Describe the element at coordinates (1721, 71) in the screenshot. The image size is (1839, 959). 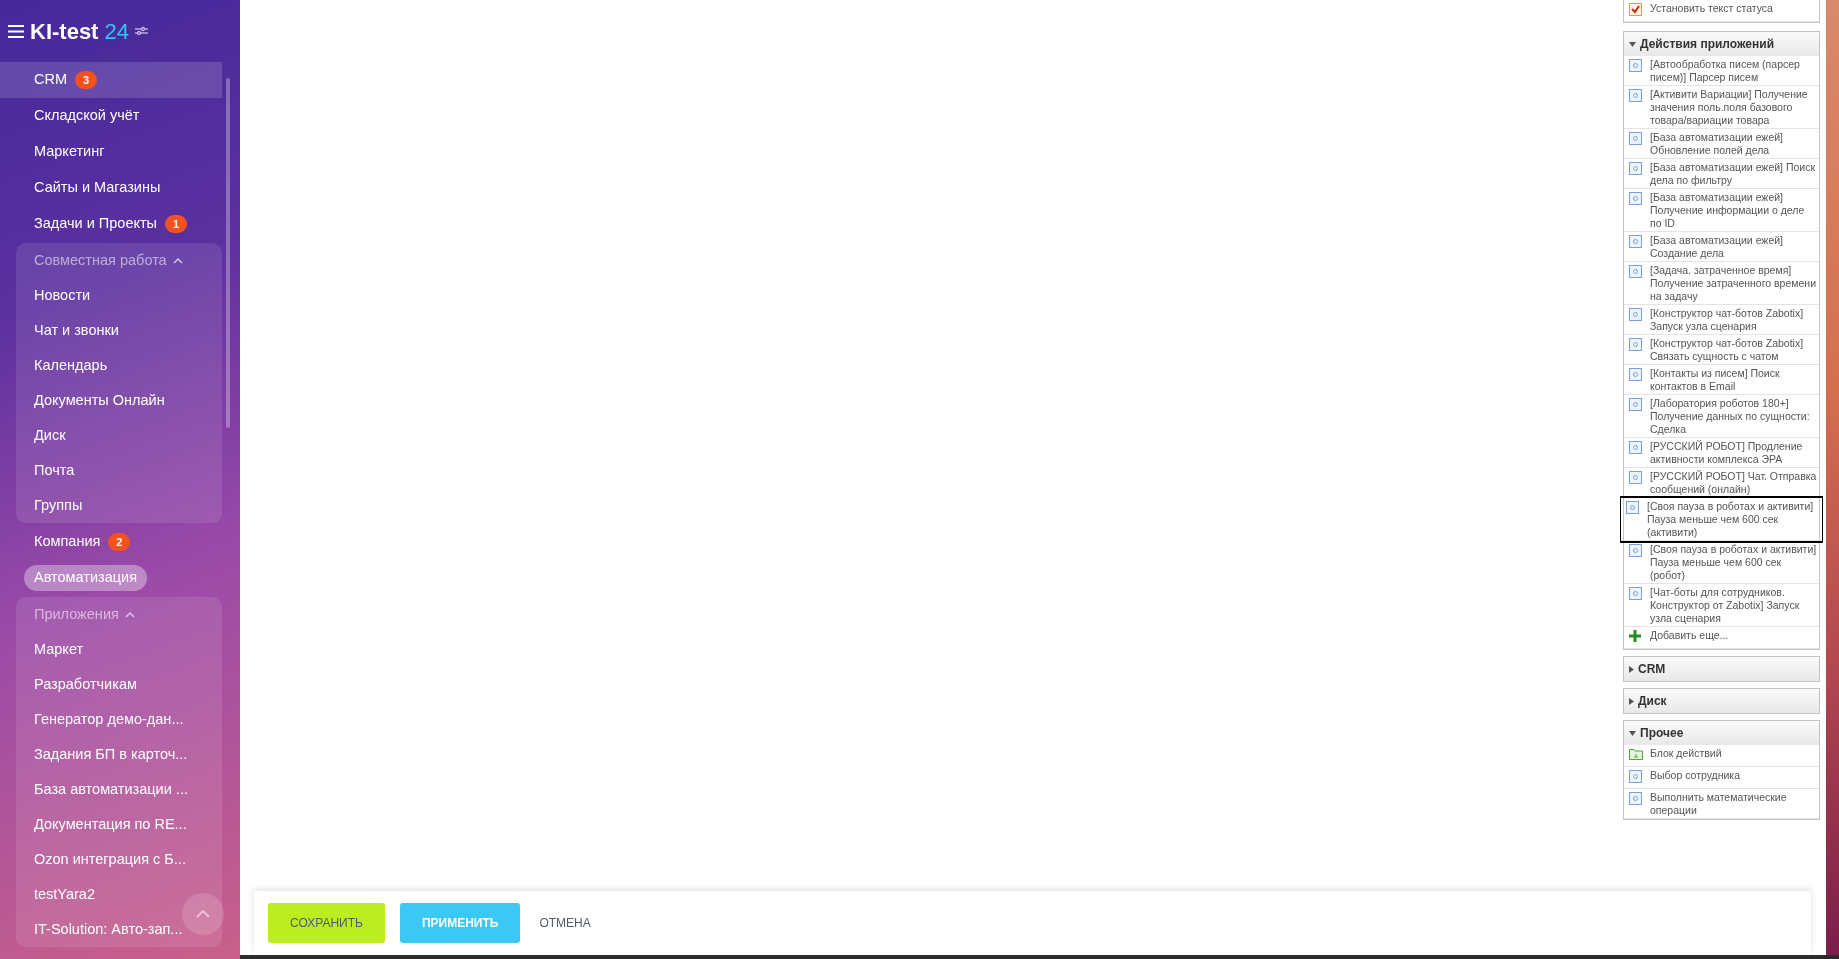
I see `action-item: [Автообработка писем (парсер писем)] Парсер писем` at that location.